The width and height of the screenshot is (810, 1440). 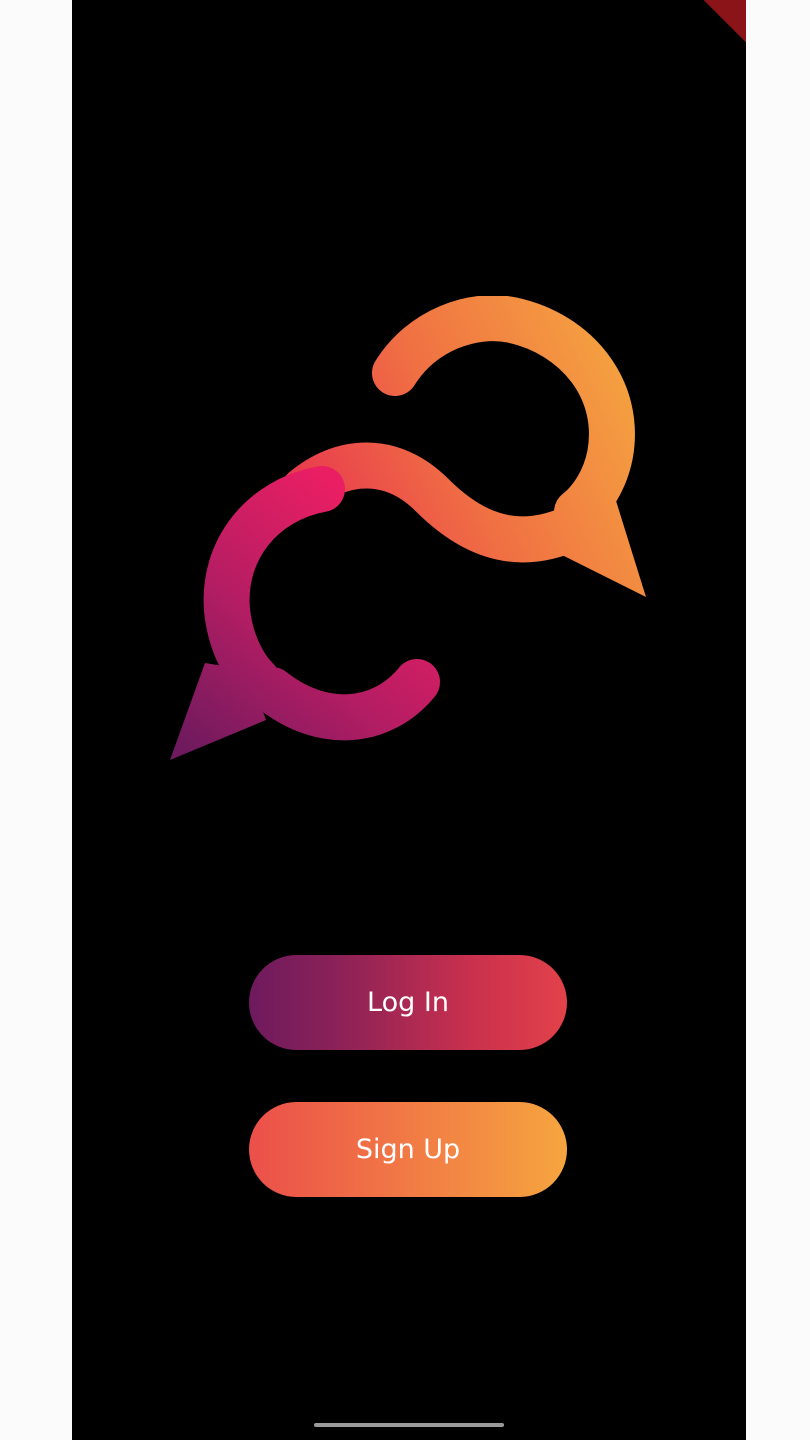 What do you see at coordinates (408, 1149) in the screenshot?
I see `signup-button: Sign Up` at bounding box center [408, 1149].